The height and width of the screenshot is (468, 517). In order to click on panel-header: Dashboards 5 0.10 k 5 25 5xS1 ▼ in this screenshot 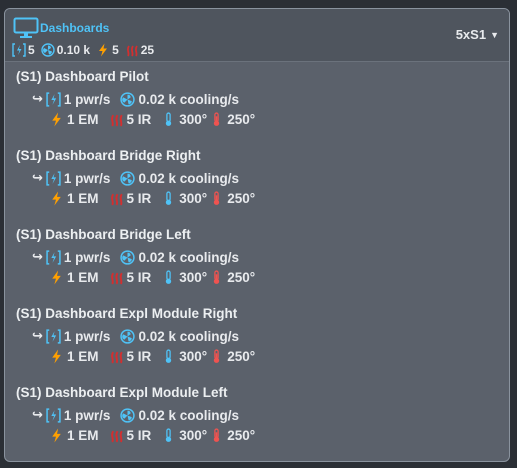, I will do `click(257, 35)`.